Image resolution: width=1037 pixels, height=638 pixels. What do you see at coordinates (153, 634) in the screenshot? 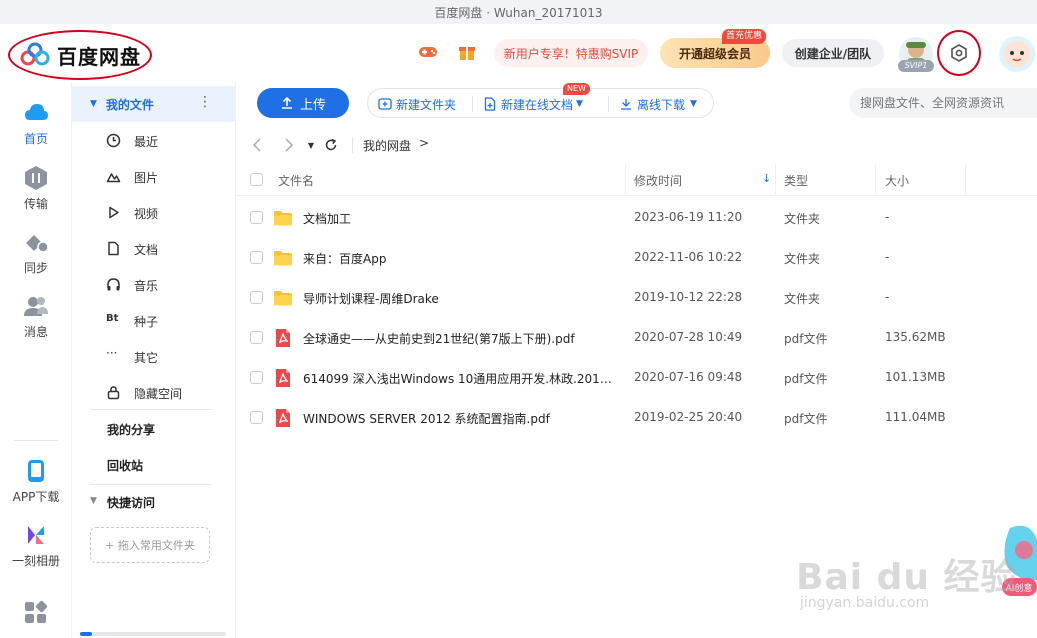
I see `sidebar-scrollbar` at bounding box center [153, 634].